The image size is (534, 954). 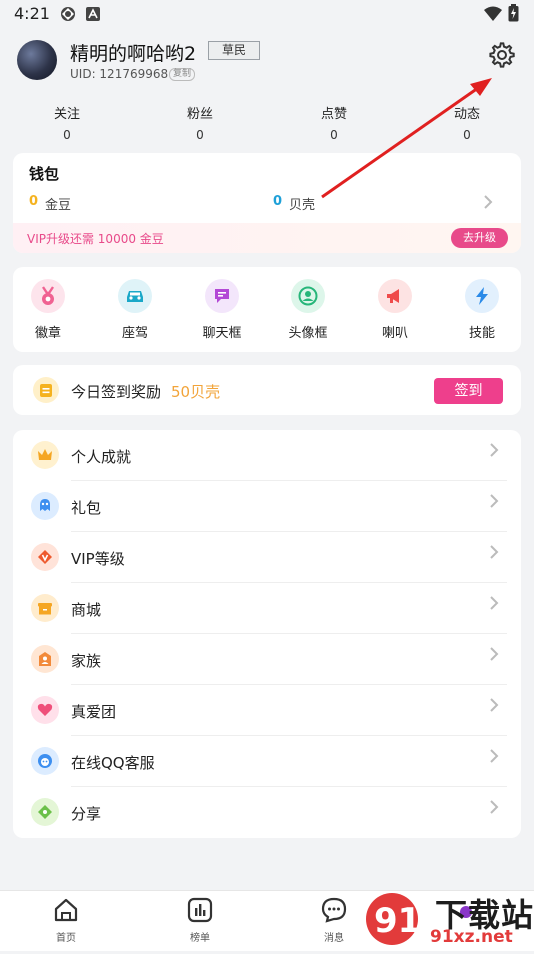 What do you see at coordinates (466, 114) in the screenshot?
I see `stat-label: 动态` at bounding box center [466, 114].